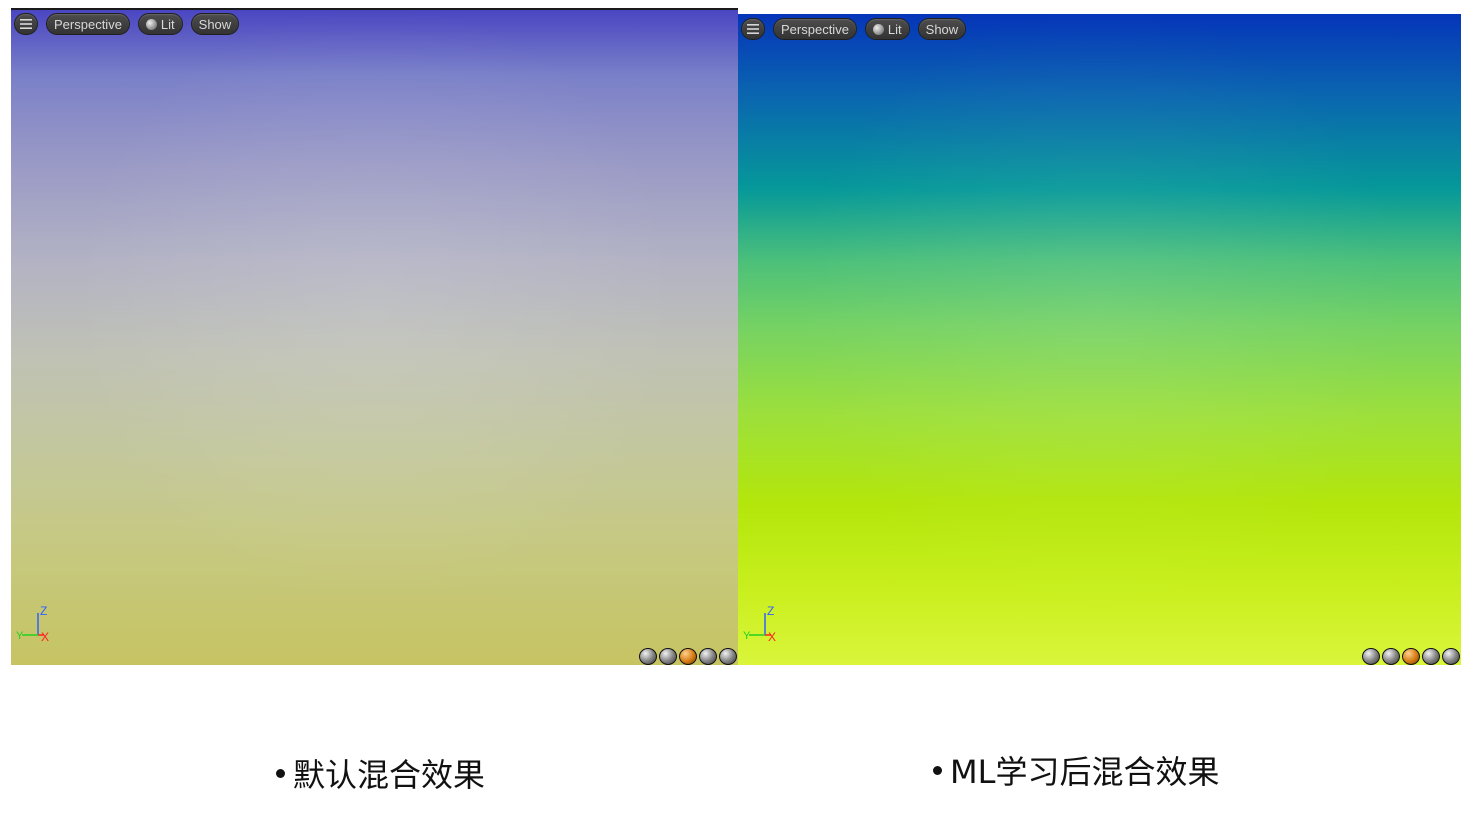 The image size is (1476, 813). I want to click on caption-text: ML学习后混合效果, so click(1085, 772).